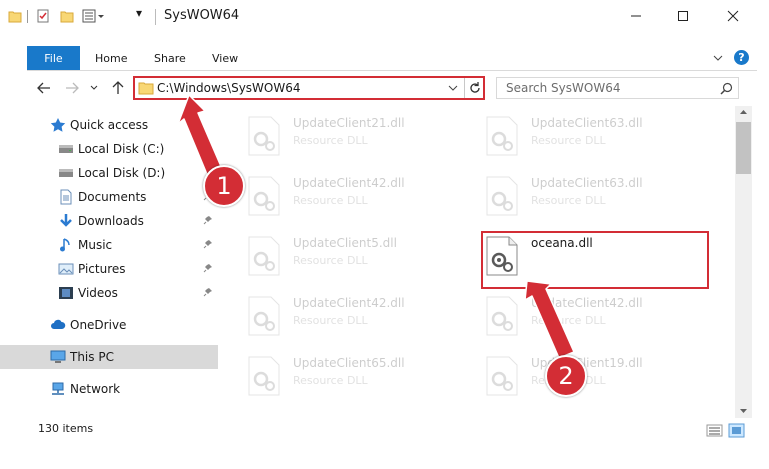  What do you see at coordinates (566, 376) in the screenshot?
I see `step-2-badge: 2` at bounding box center [566, 376].